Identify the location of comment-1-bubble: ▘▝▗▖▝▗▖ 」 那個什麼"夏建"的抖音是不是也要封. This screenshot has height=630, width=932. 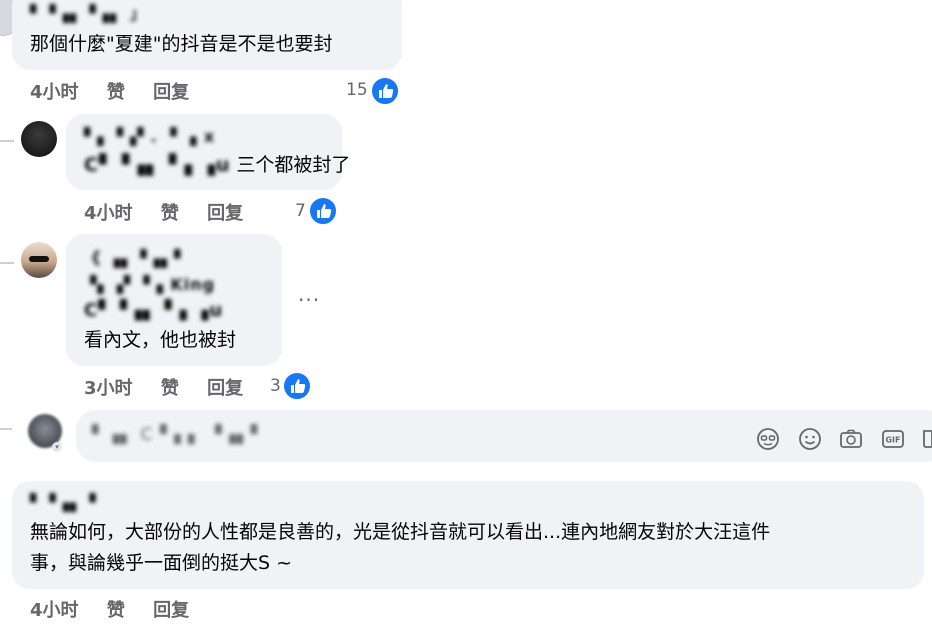
(207, 35).